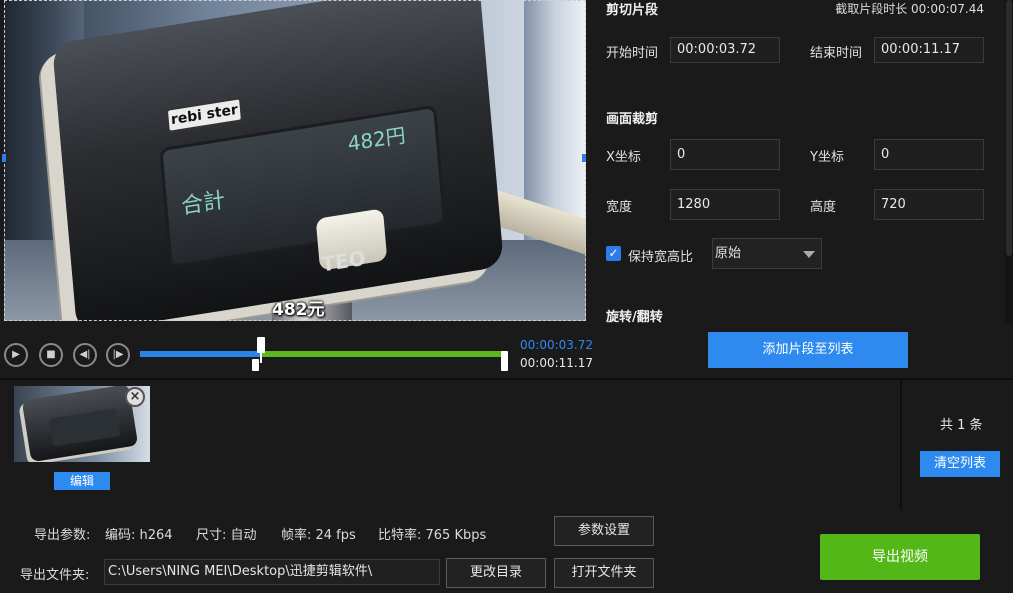  I want to click on height-label: 高度, so click(823, 207).